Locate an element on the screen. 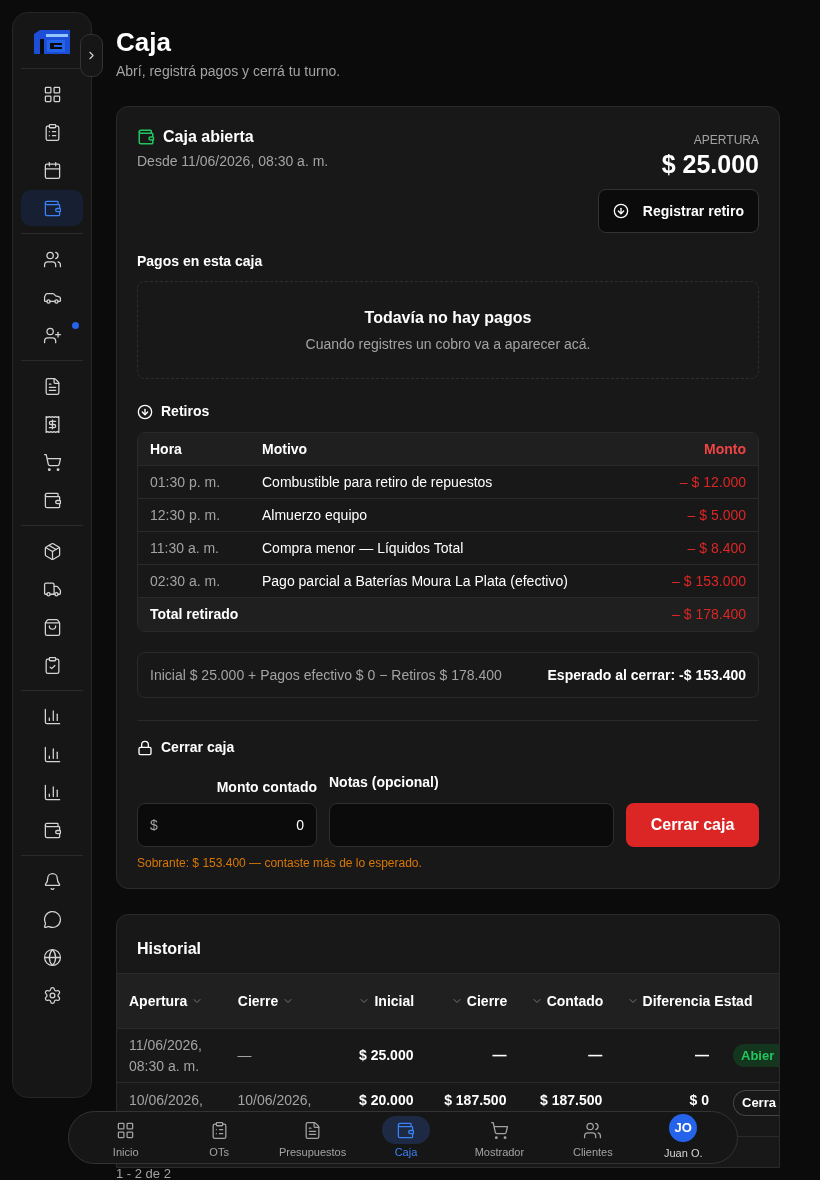 This screenshot has width=820, height=1180. opening-amount: $ 25.000 is located at coordinates (710, 164).